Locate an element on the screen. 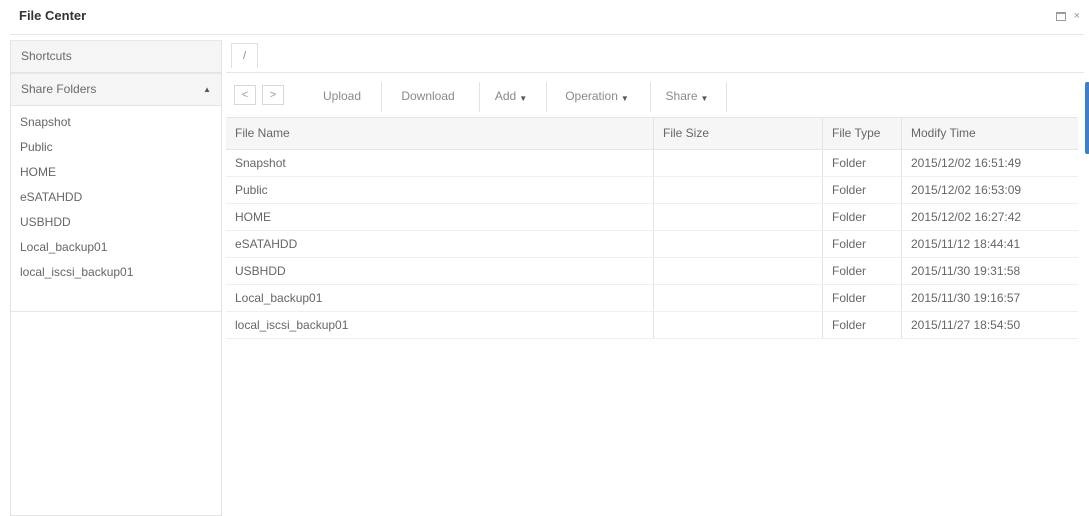  column-header-file-name: File Name is located at coordinates (440, 133).